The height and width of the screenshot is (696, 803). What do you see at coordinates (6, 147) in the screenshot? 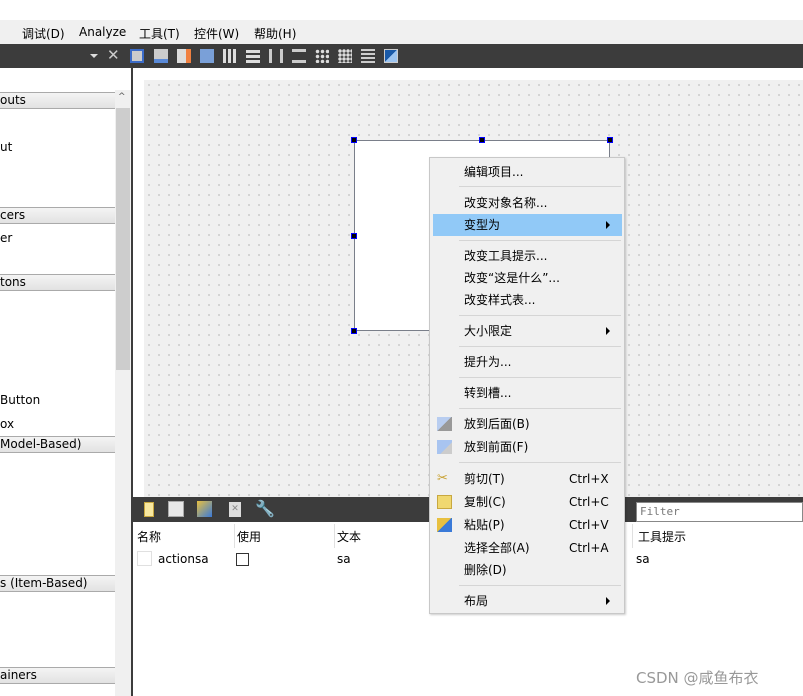
I see `widget-item: ut` at bounding box center [6, 147].